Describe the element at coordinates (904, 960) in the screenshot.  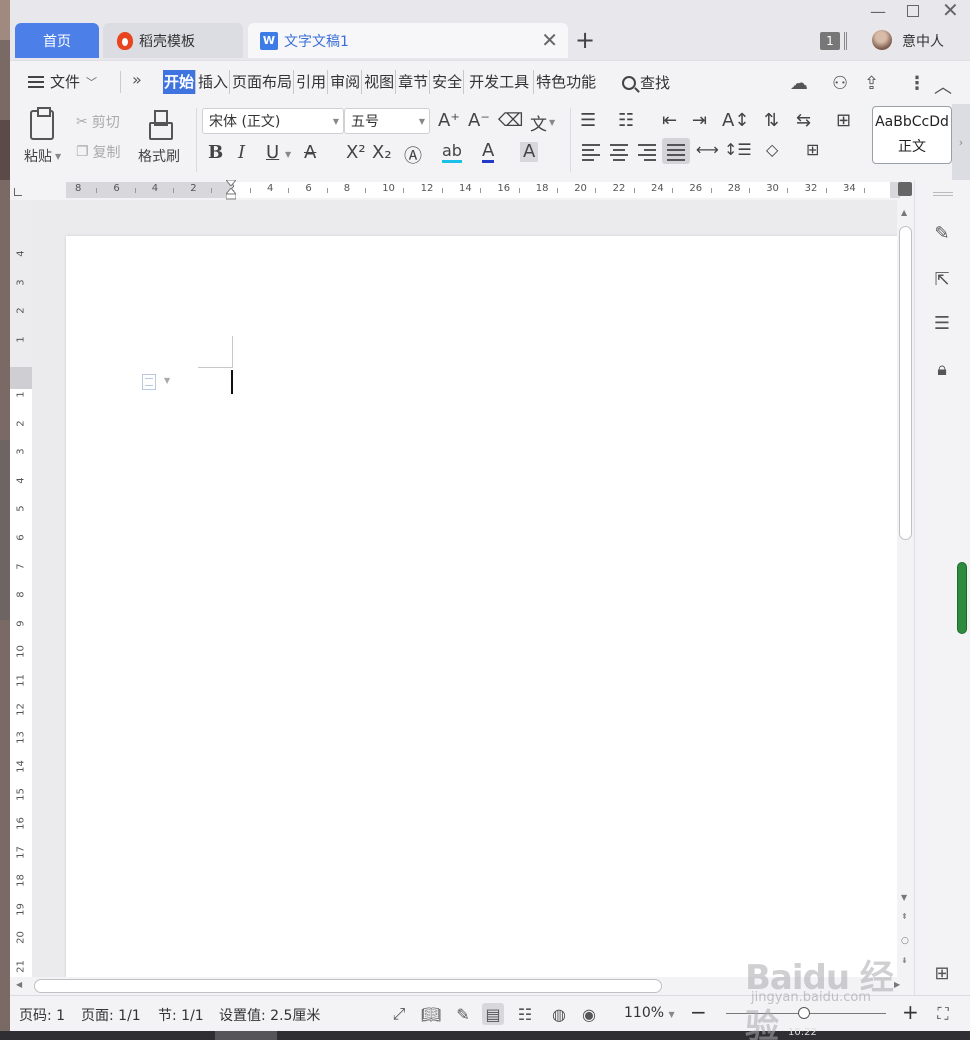
I see `next-page-icon: ⇟` at that location.